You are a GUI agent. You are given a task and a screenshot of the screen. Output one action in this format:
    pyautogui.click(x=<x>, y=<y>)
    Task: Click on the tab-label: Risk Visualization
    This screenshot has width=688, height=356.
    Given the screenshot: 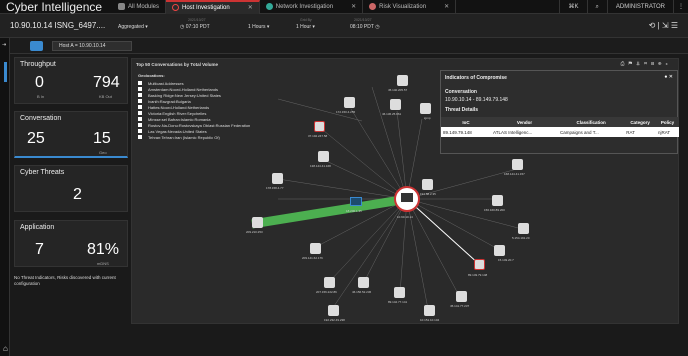 What is the action you would take?
    pyautogui.click(x=403, y=6)
    